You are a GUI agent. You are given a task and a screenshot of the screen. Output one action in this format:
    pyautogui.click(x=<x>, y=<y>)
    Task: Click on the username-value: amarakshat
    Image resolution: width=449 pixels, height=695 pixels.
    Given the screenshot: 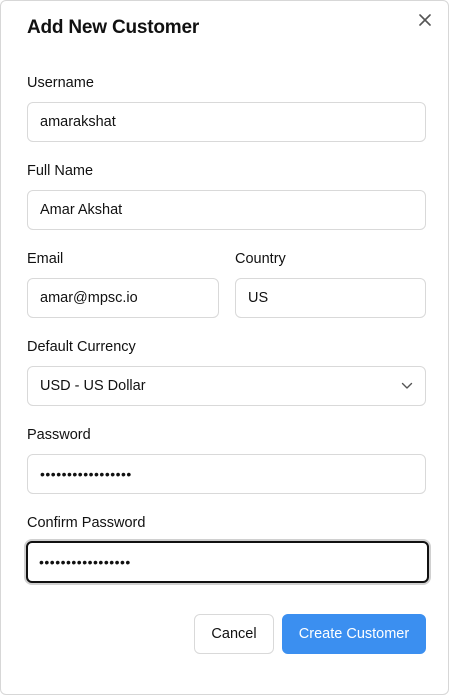 What is the action you would take?
    pyautogui.click(x=78, y=122)
    